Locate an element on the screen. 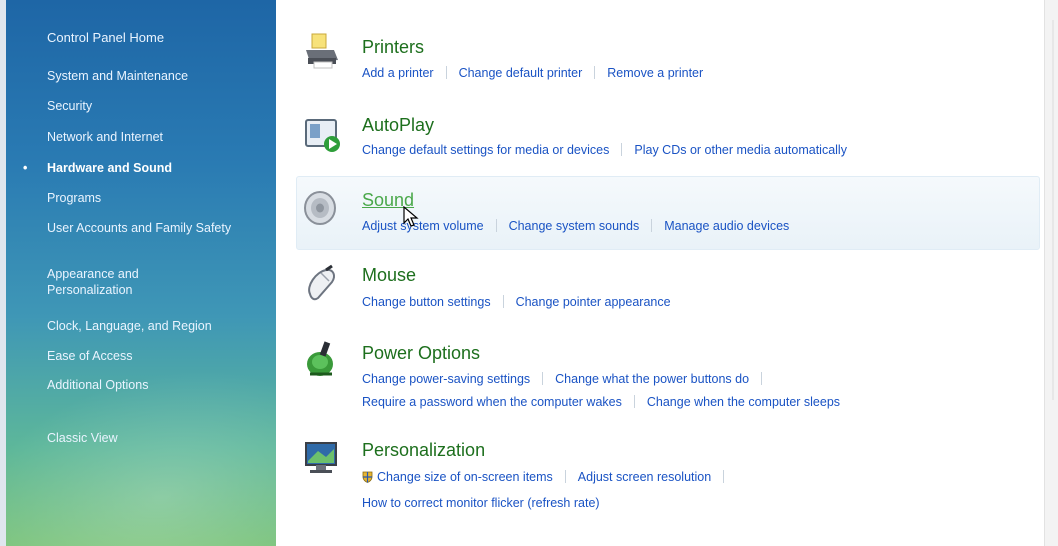  link-change-default-printer: Change default printer is located at coordinates (521, 73).